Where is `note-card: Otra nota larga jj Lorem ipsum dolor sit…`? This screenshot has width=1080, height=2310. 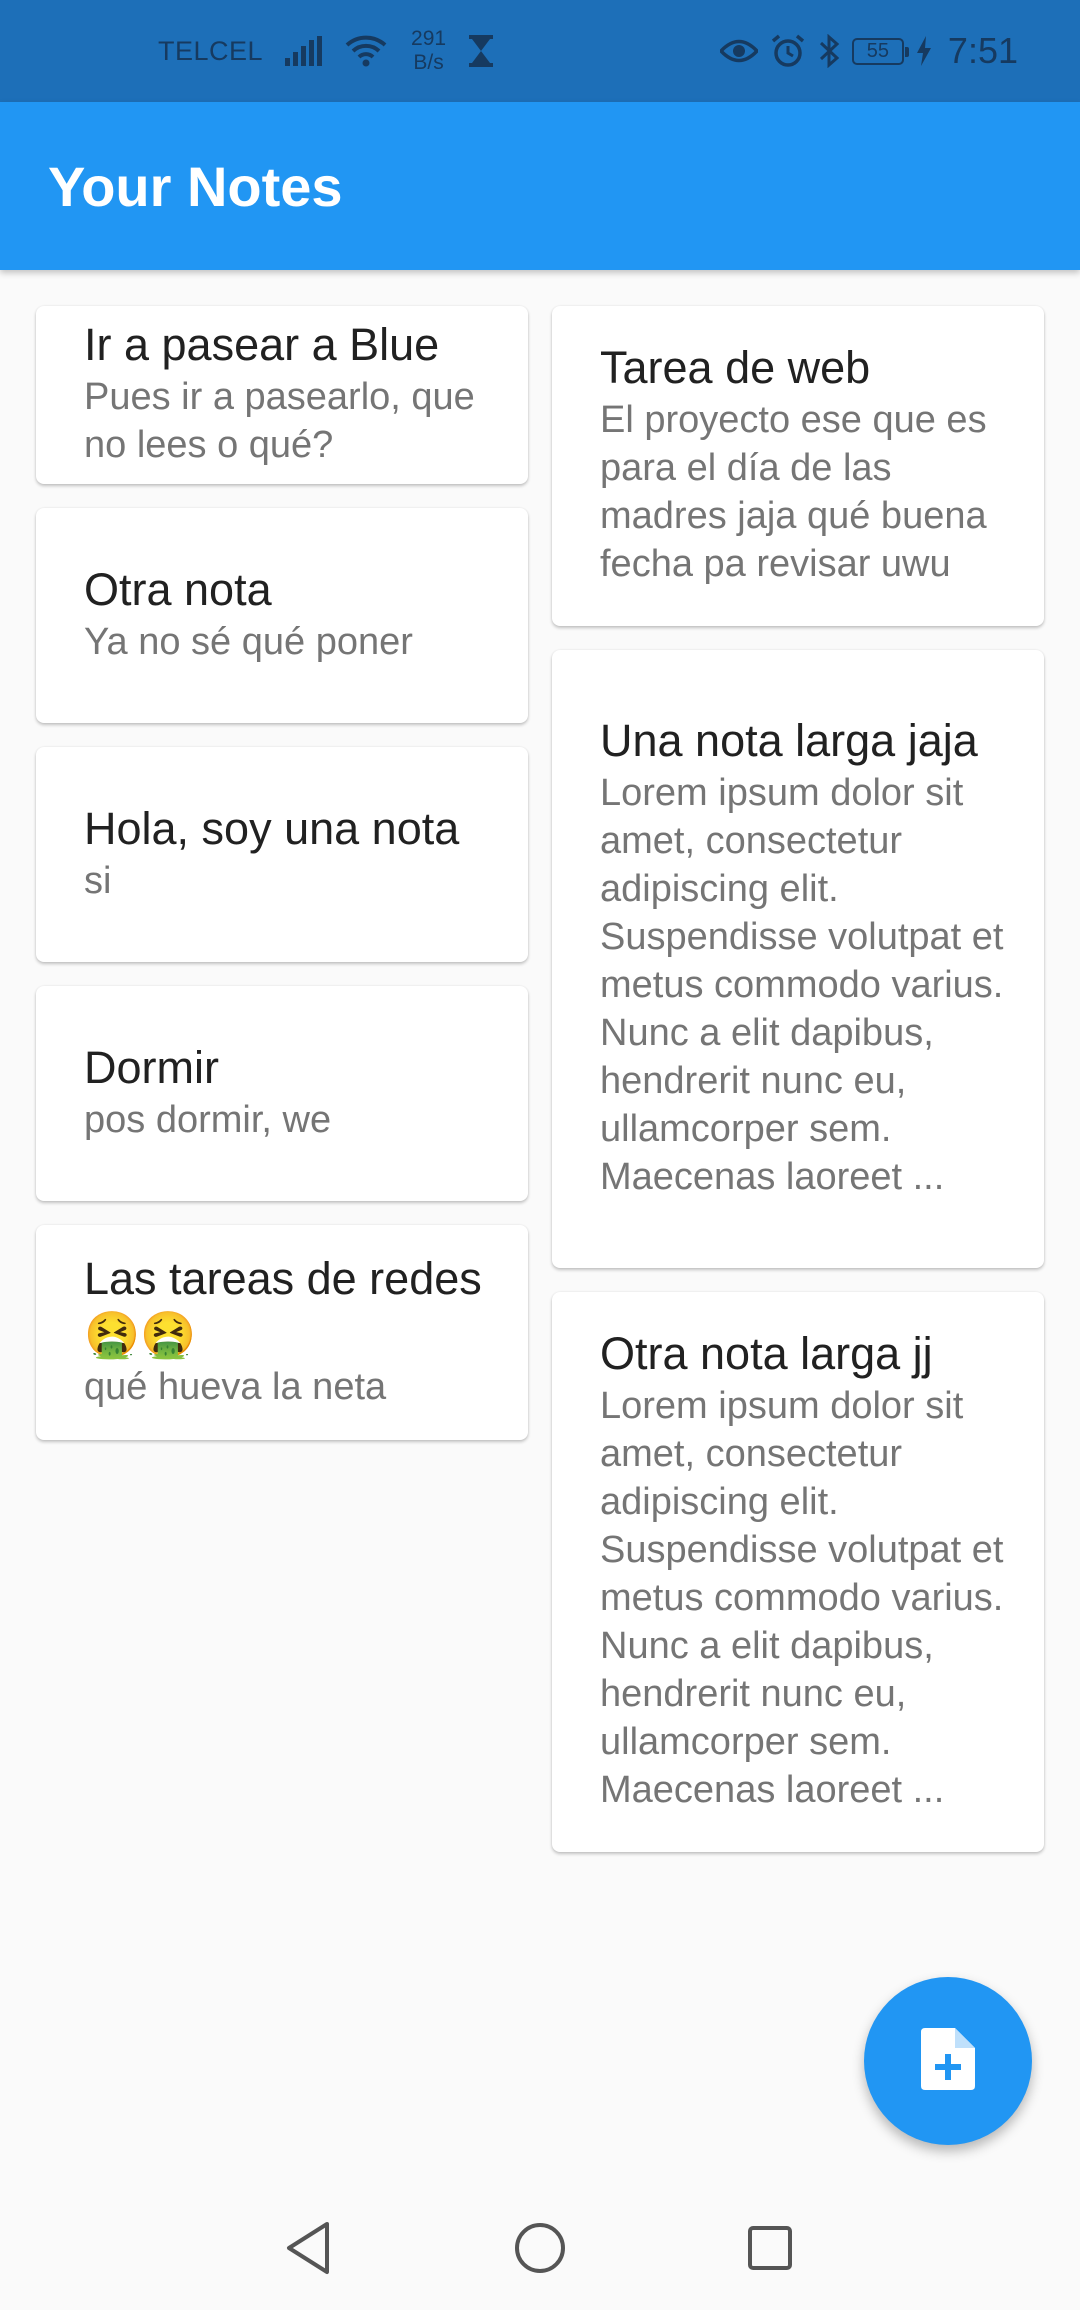 note-card: Otra nota larga jj Lorem ipsum dolor sit… is located at coordinates (798, 1572).